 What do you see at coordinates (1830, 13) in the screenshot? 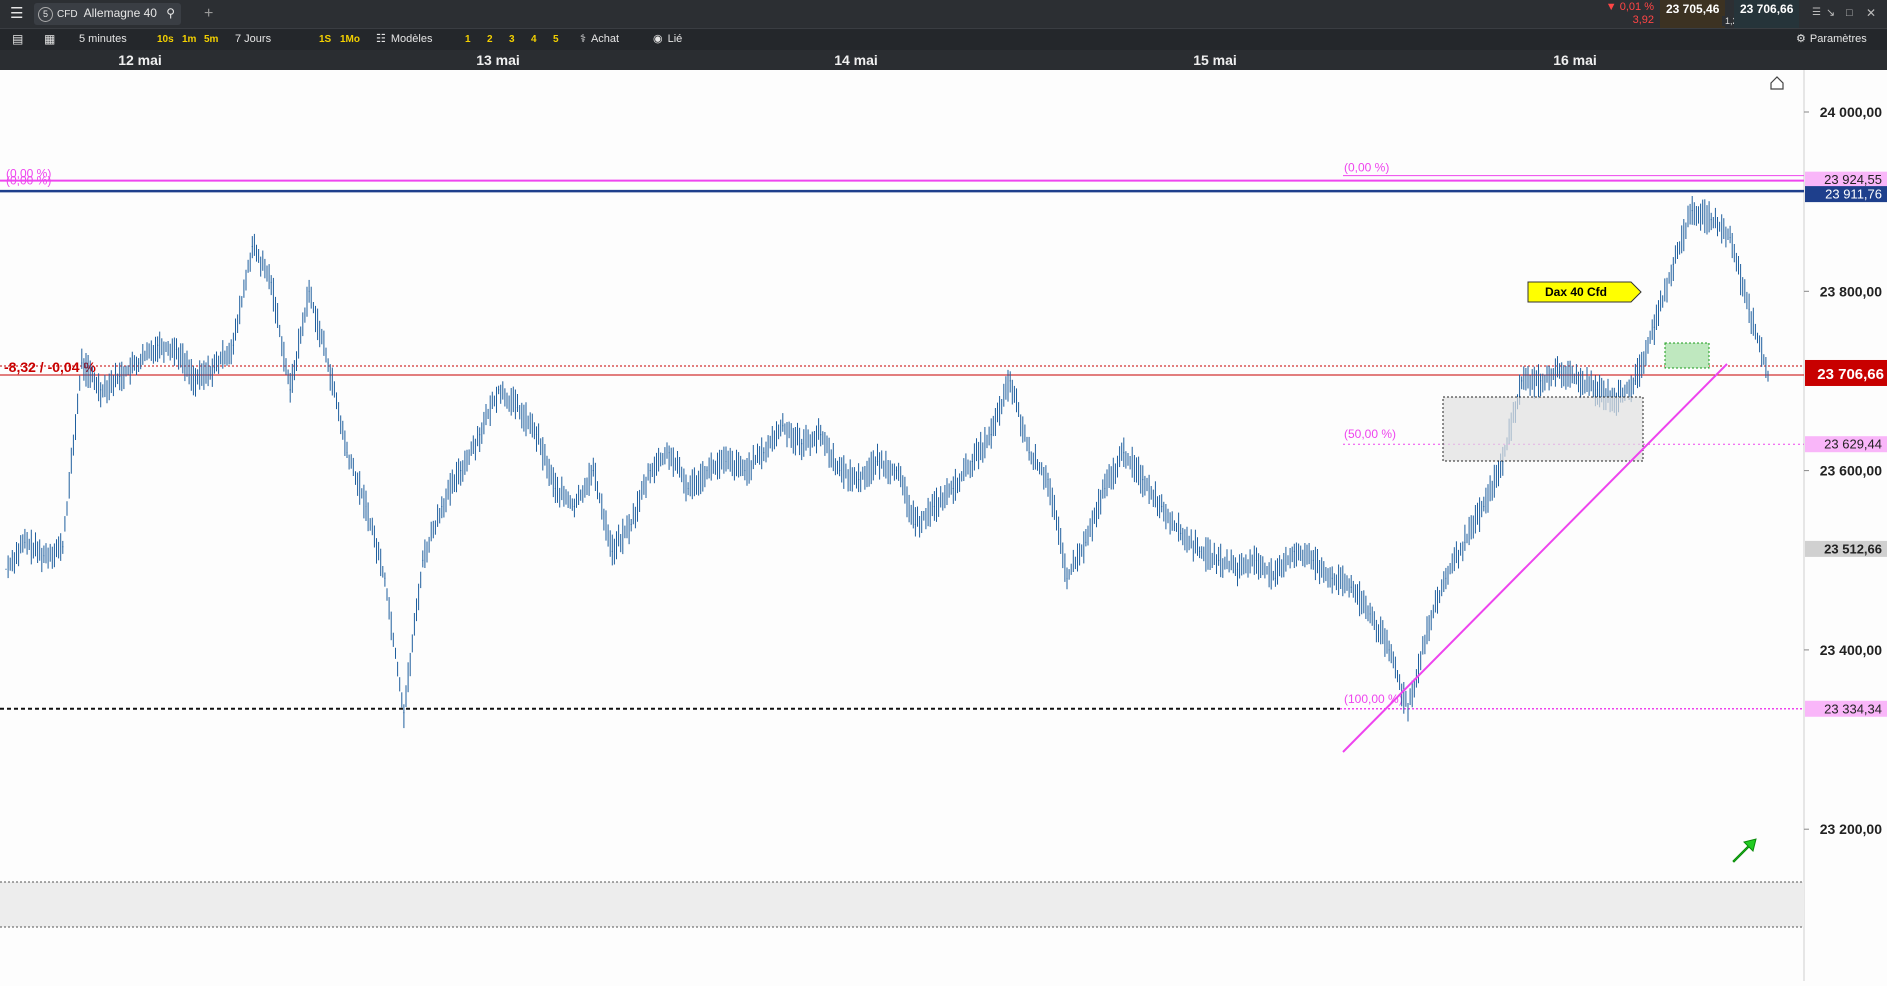
I see `collapse-icon: ↘` at bounding box center [1830, 13].